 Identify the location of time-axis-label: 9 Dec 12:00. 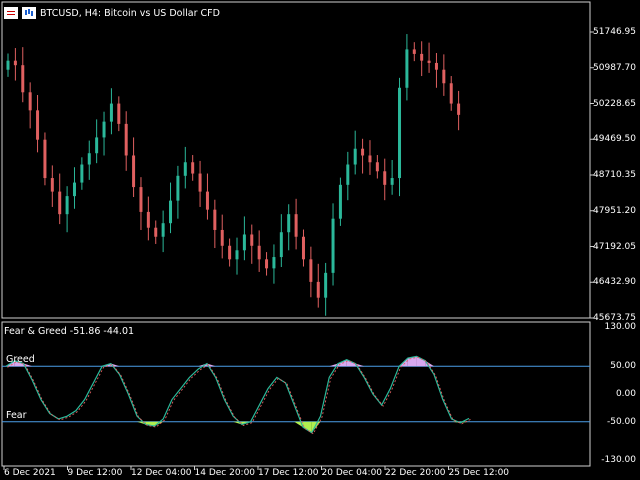
(95, 473).